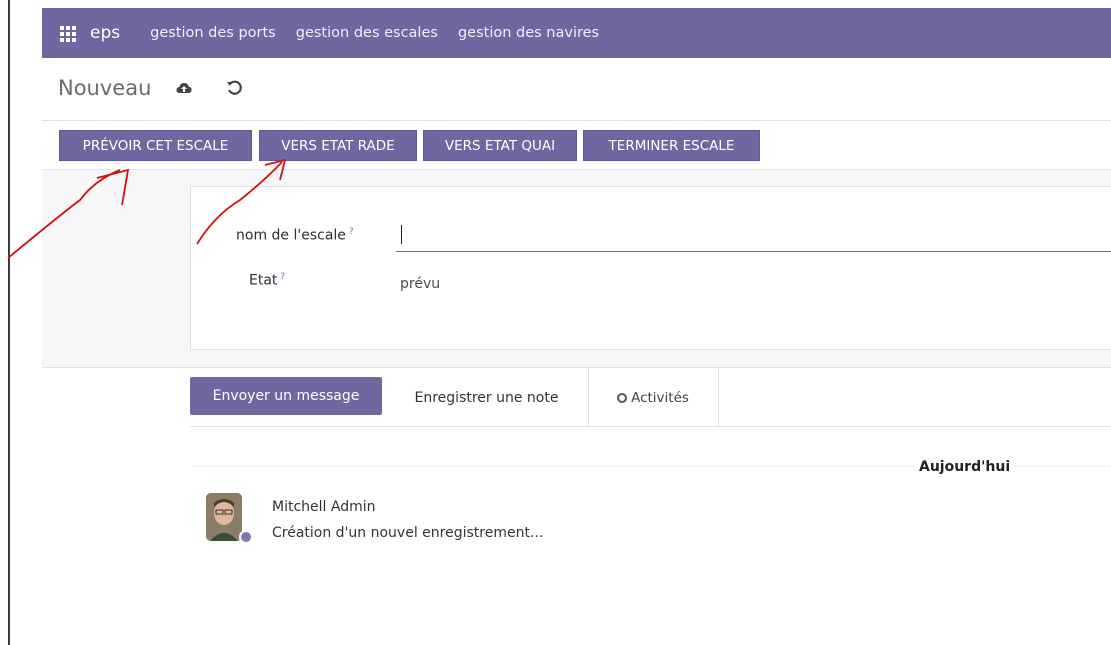 This screenshot has height=645, width=1111. What do you see at coordinates (224, 517) in the screenshot?
I see `avatar` at bounding box center [224, 517].